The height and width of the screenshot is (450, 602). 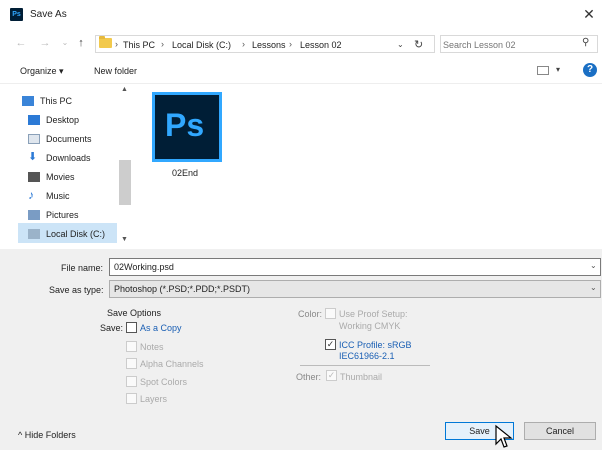 What do you see at coordinates (34, 177) in the screenshot?
I see `movies-icon` at bounding box center [34, 177].